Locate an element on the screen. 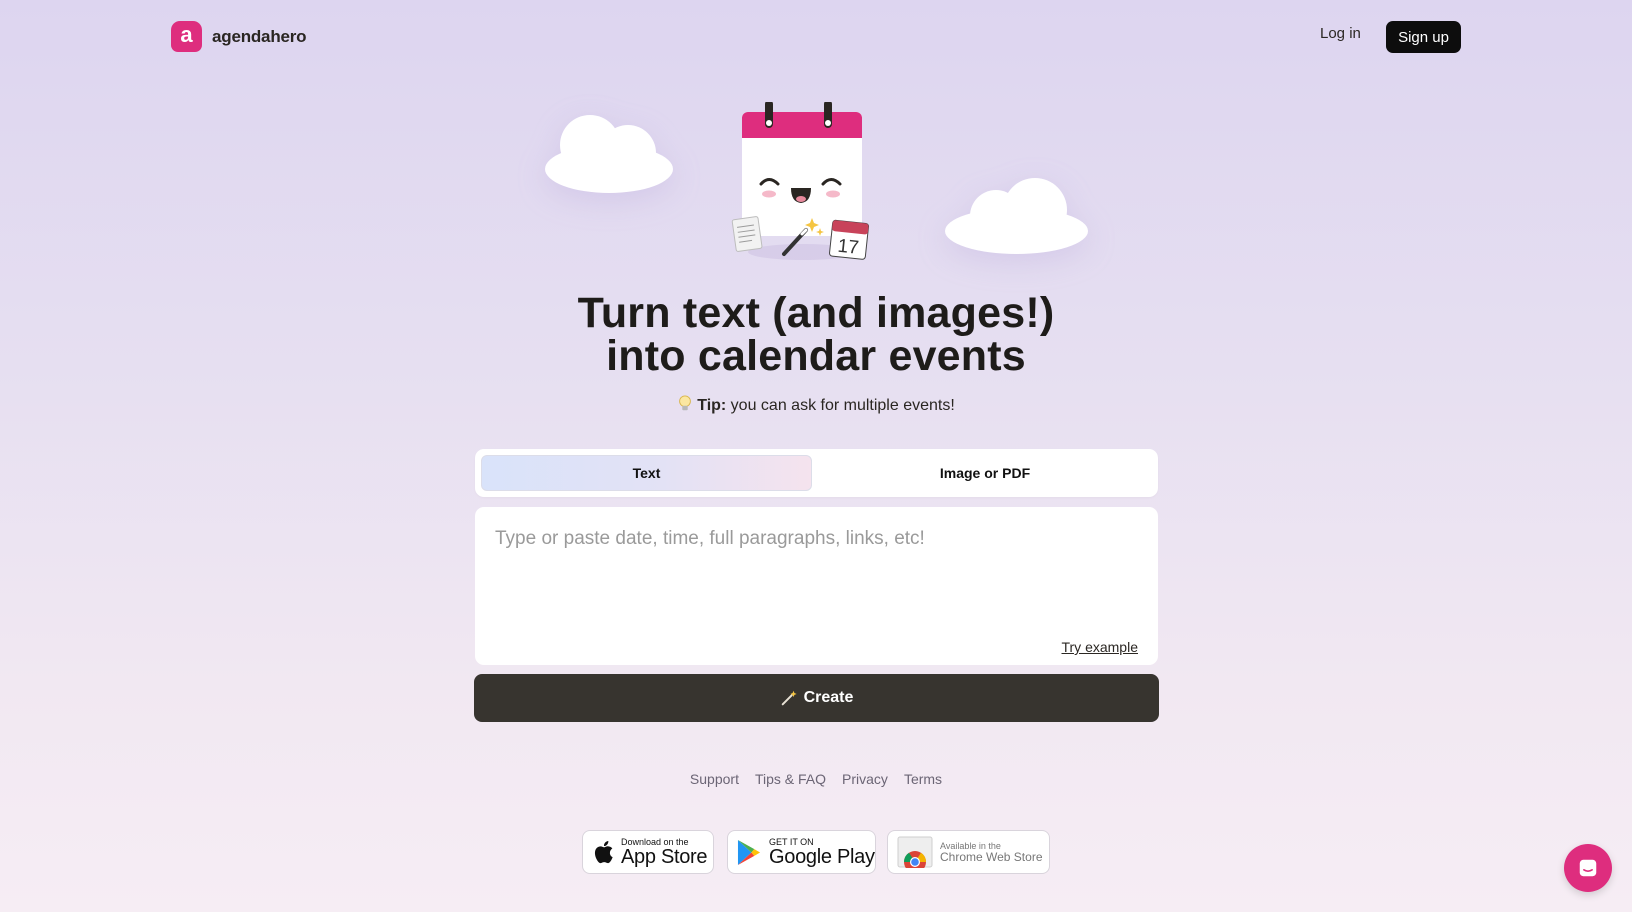 The width and height of the screenshot is (1632, 912). calendar-mascot-illustration: 17 is located at coordinates (800, 181).